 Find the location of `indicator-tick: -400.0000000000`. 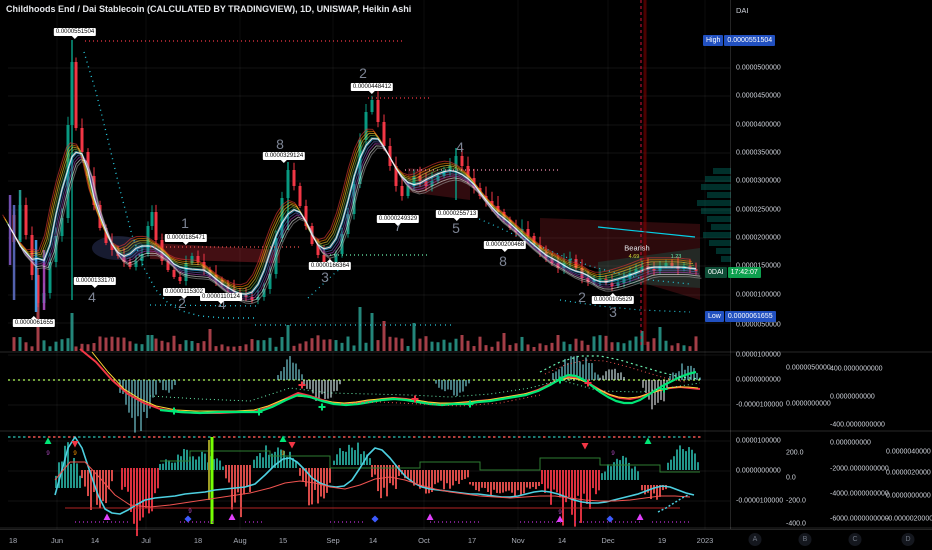

indicator-tick: -400.0000000000 is located at coordinates (857, 425).